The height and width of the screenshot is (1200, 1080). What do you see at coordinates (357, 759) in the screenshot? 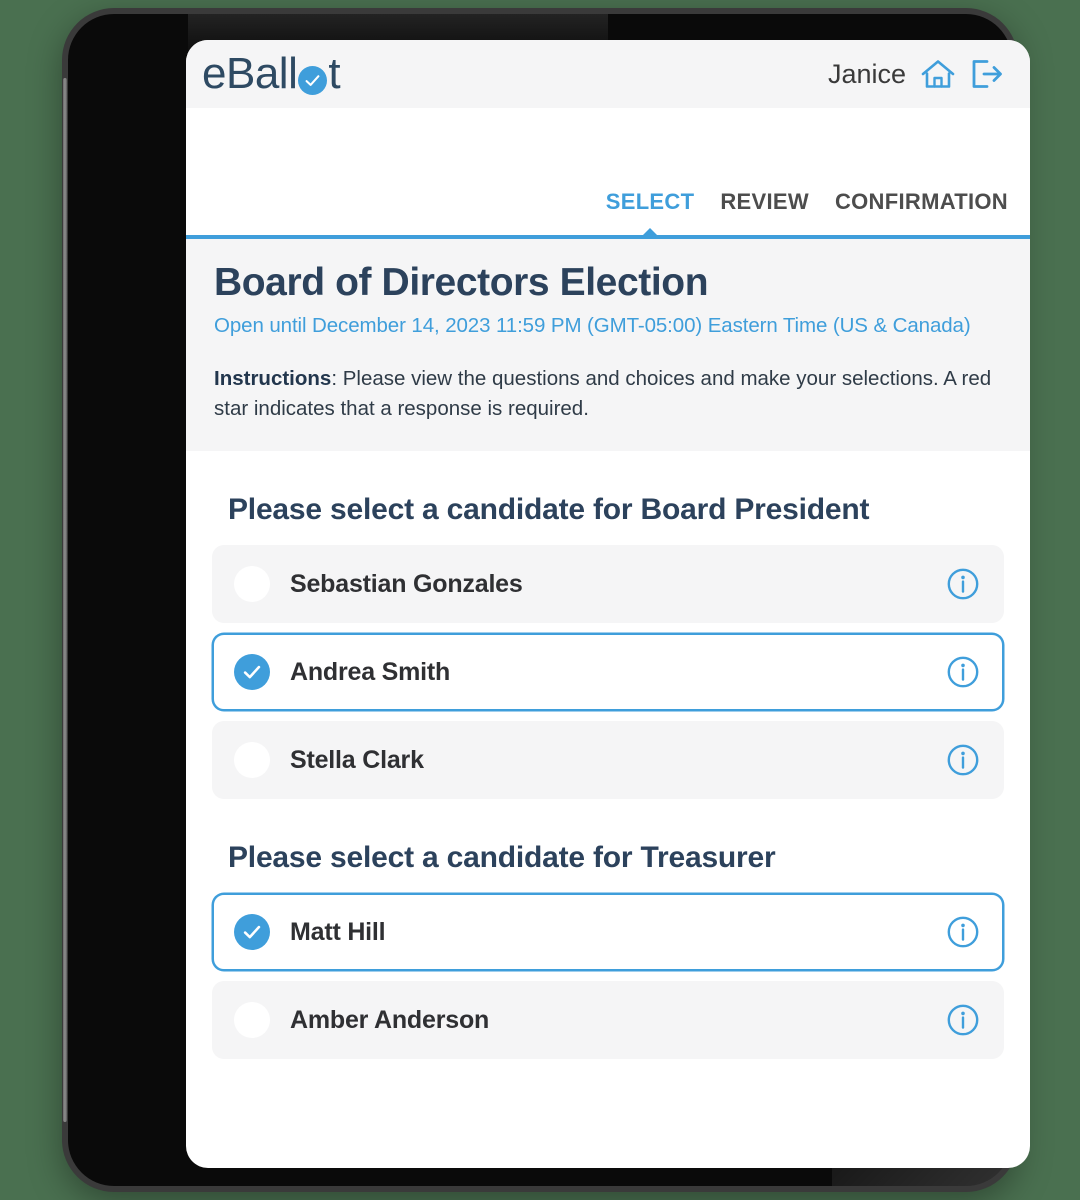
I see `option-label: Stella Clark` at bounding box center [357, 759].